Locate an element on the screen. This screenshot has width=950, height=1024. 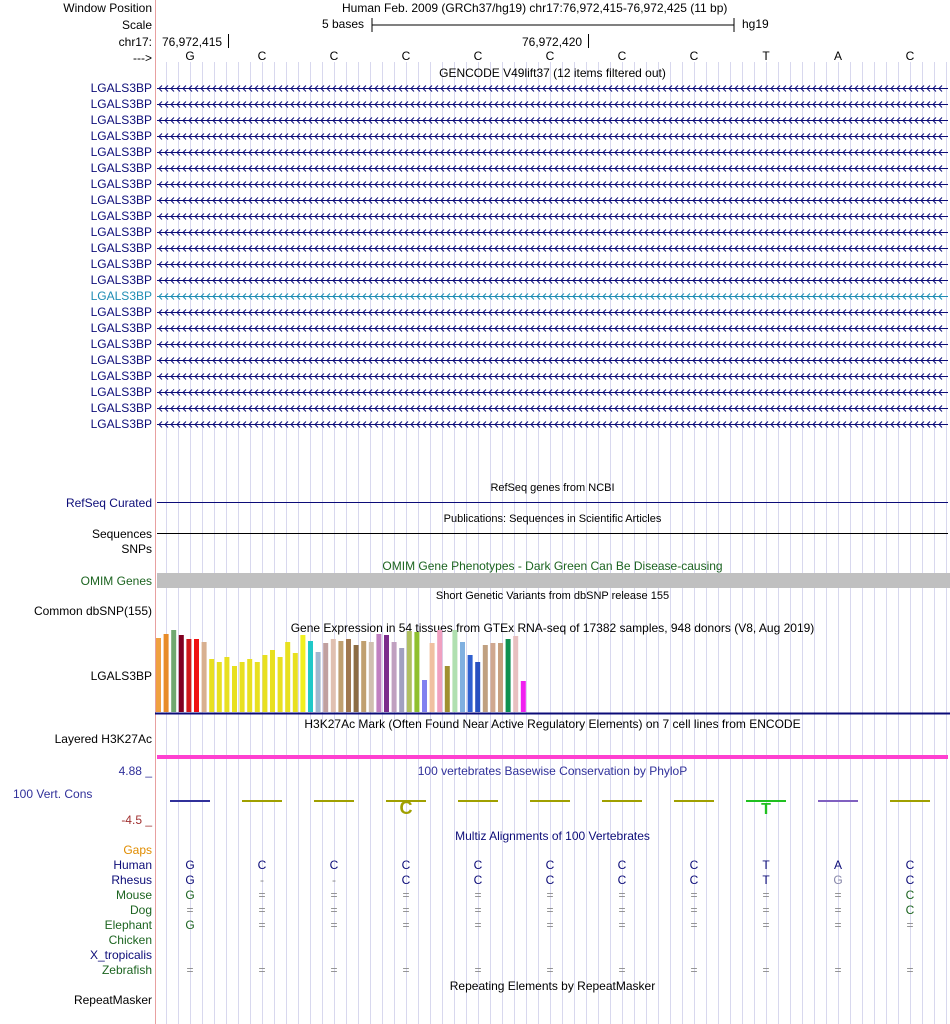
multiz-base: G is located at coordinates (190, 895).